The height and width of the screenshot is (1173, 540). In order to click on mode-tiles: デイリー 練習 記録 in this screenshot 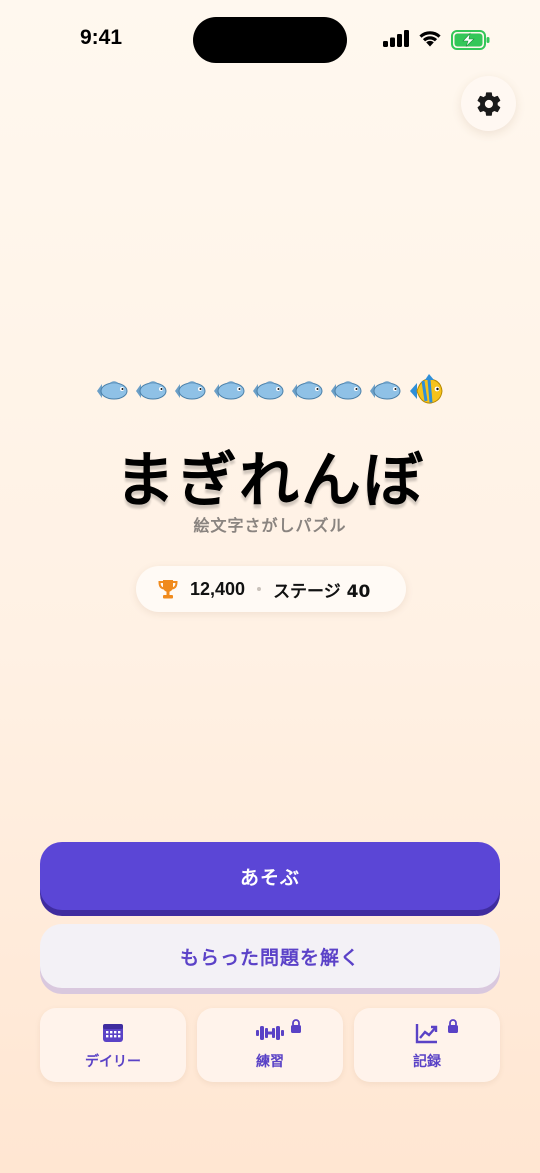, I will do `click(270, 1045)`.